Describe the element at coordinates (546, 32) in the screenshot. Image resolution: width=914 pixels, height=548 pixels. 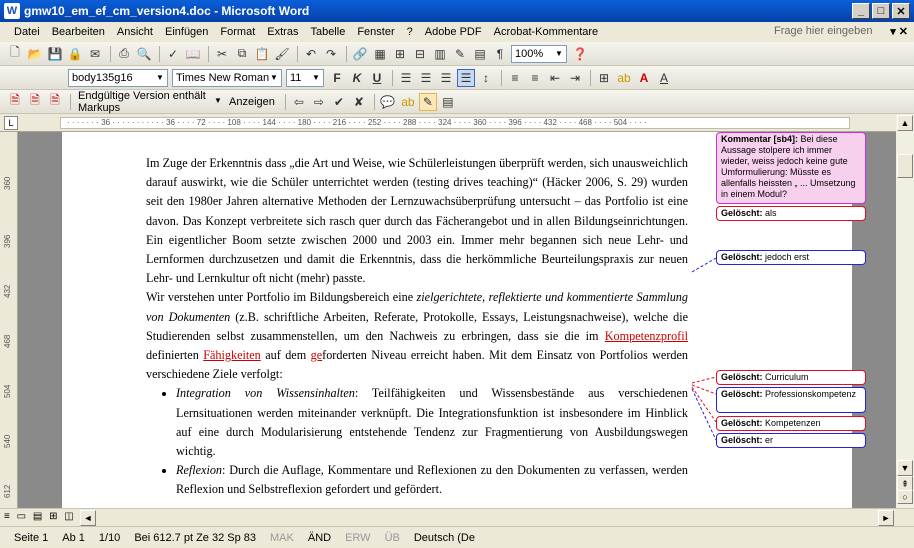
I see `menu-acrobat-kommentare: Acrobat-Kommentare` at that location.